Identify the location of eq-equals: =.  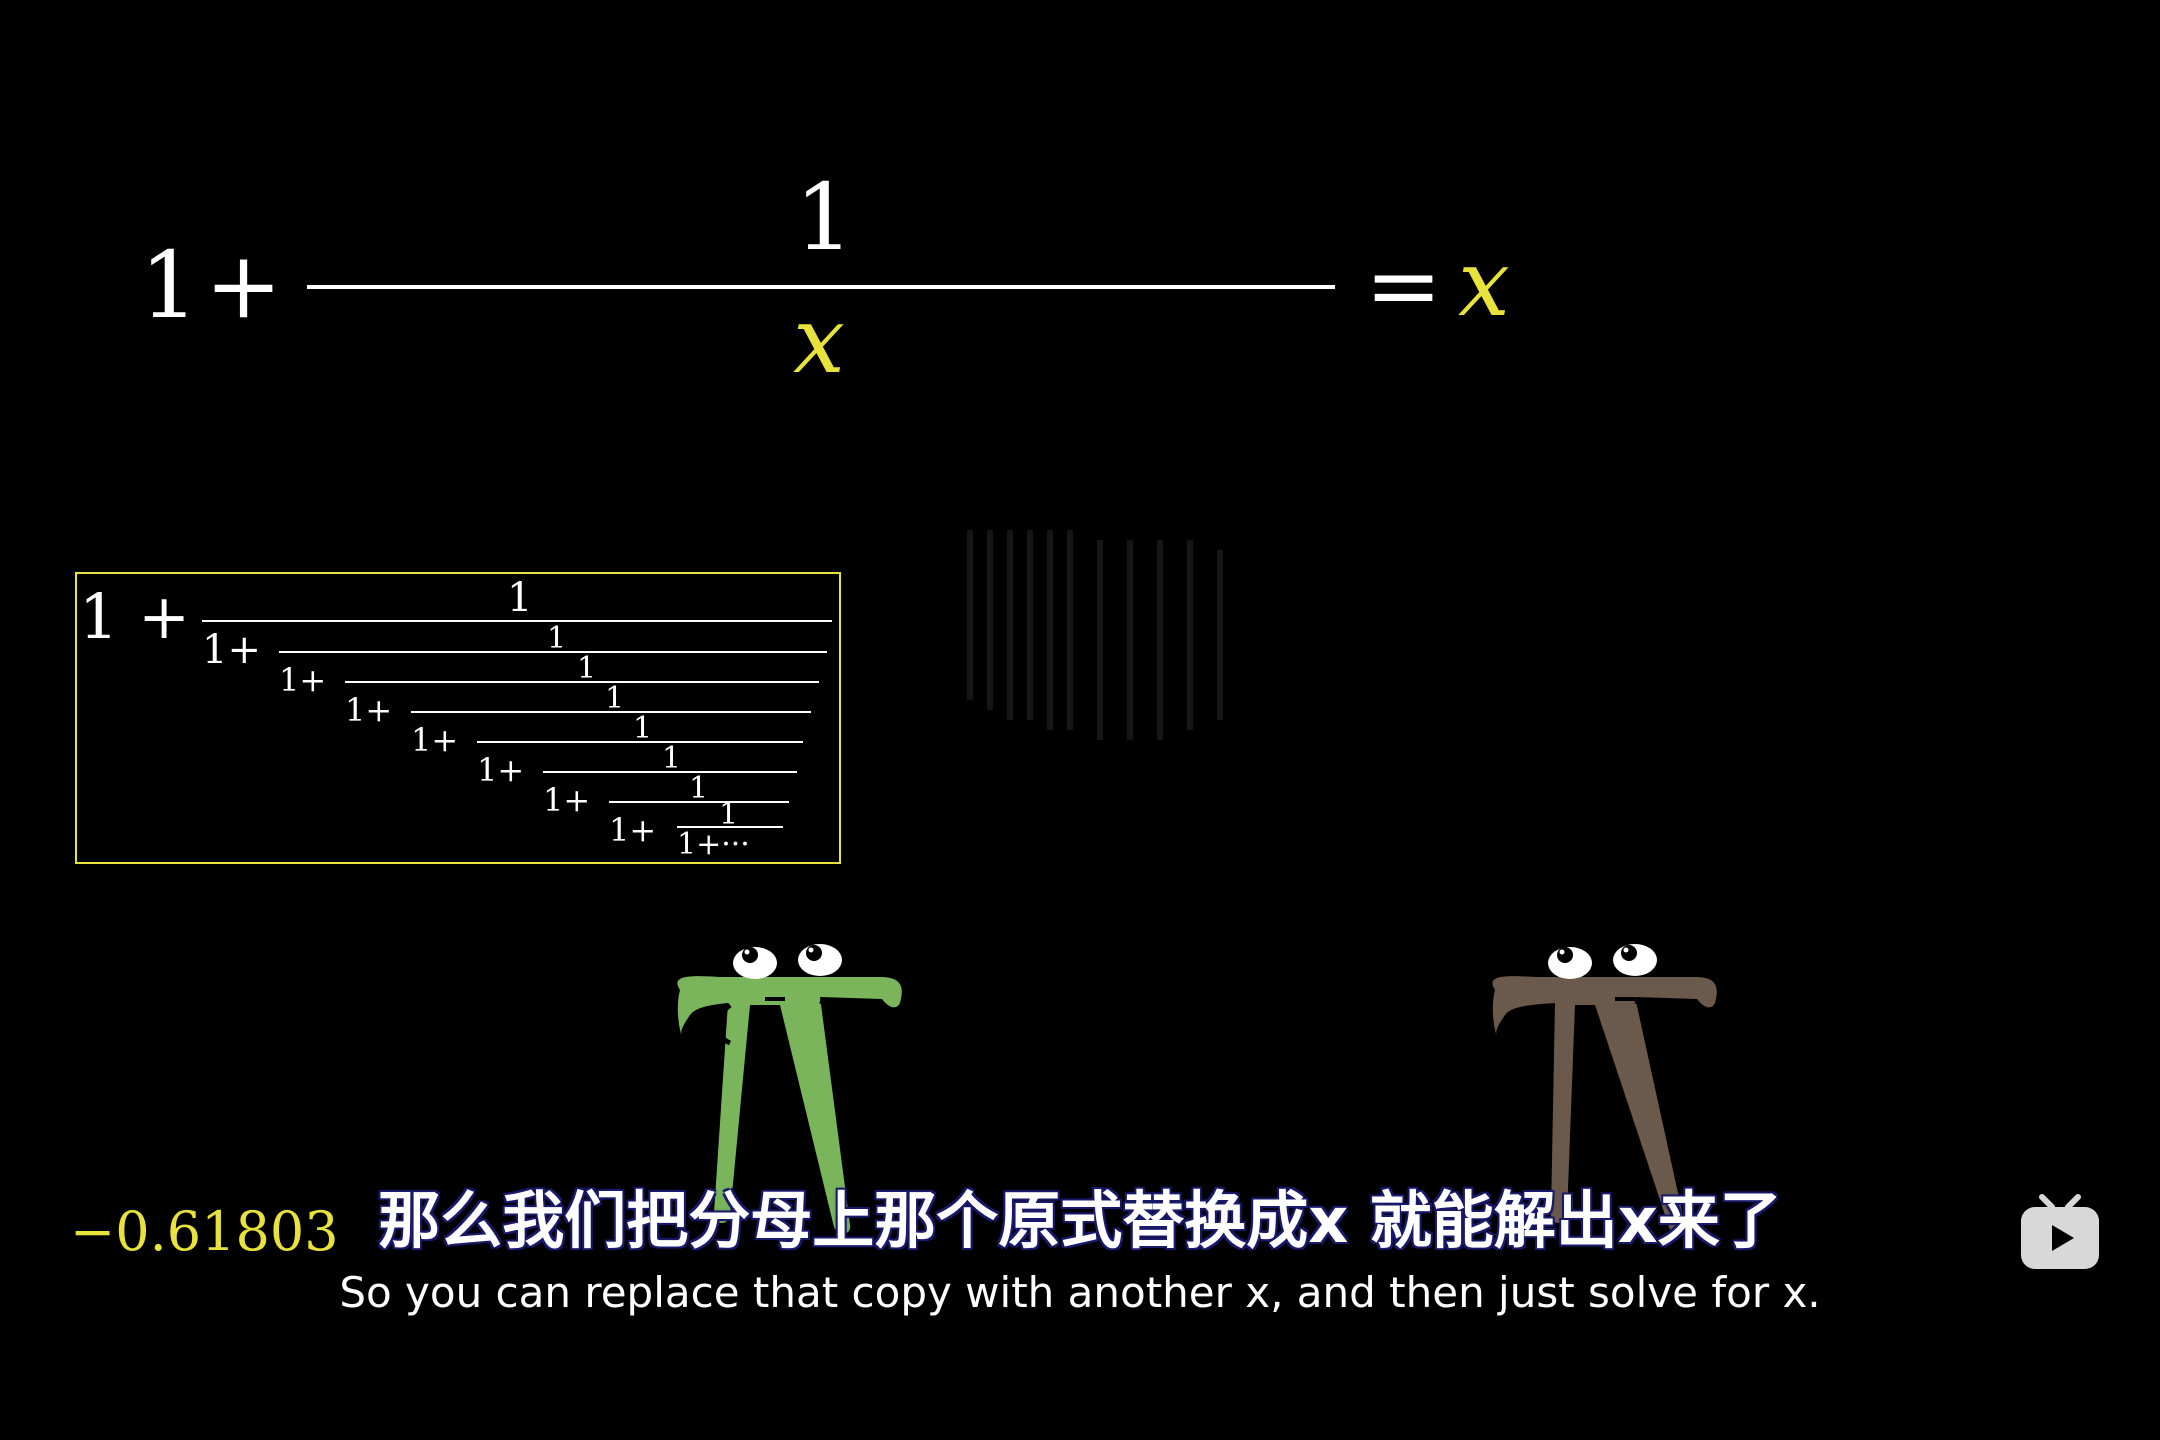
(1404, 285).